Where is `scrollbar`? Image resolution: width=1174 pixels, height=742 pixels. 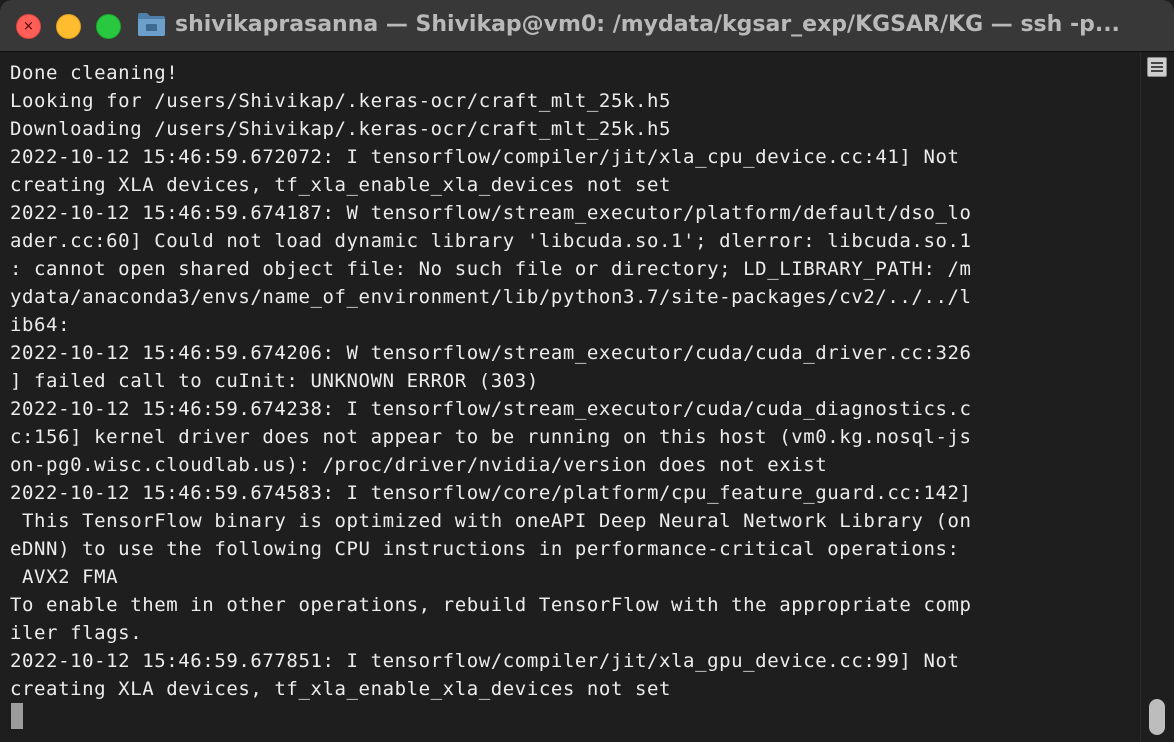
scrollbar is located at coordinates (1157, 397).